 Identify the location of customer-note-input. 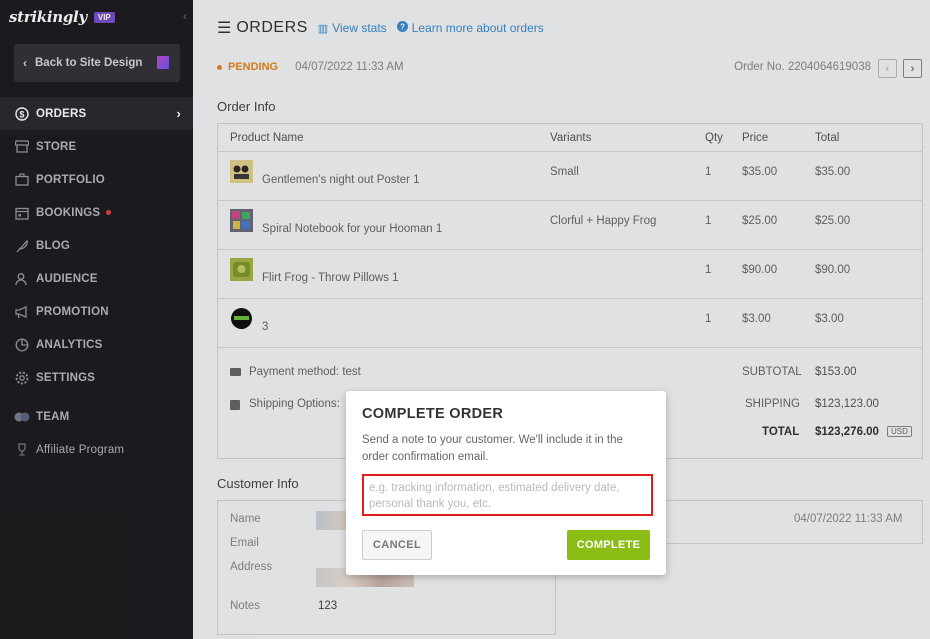
(507, 495).